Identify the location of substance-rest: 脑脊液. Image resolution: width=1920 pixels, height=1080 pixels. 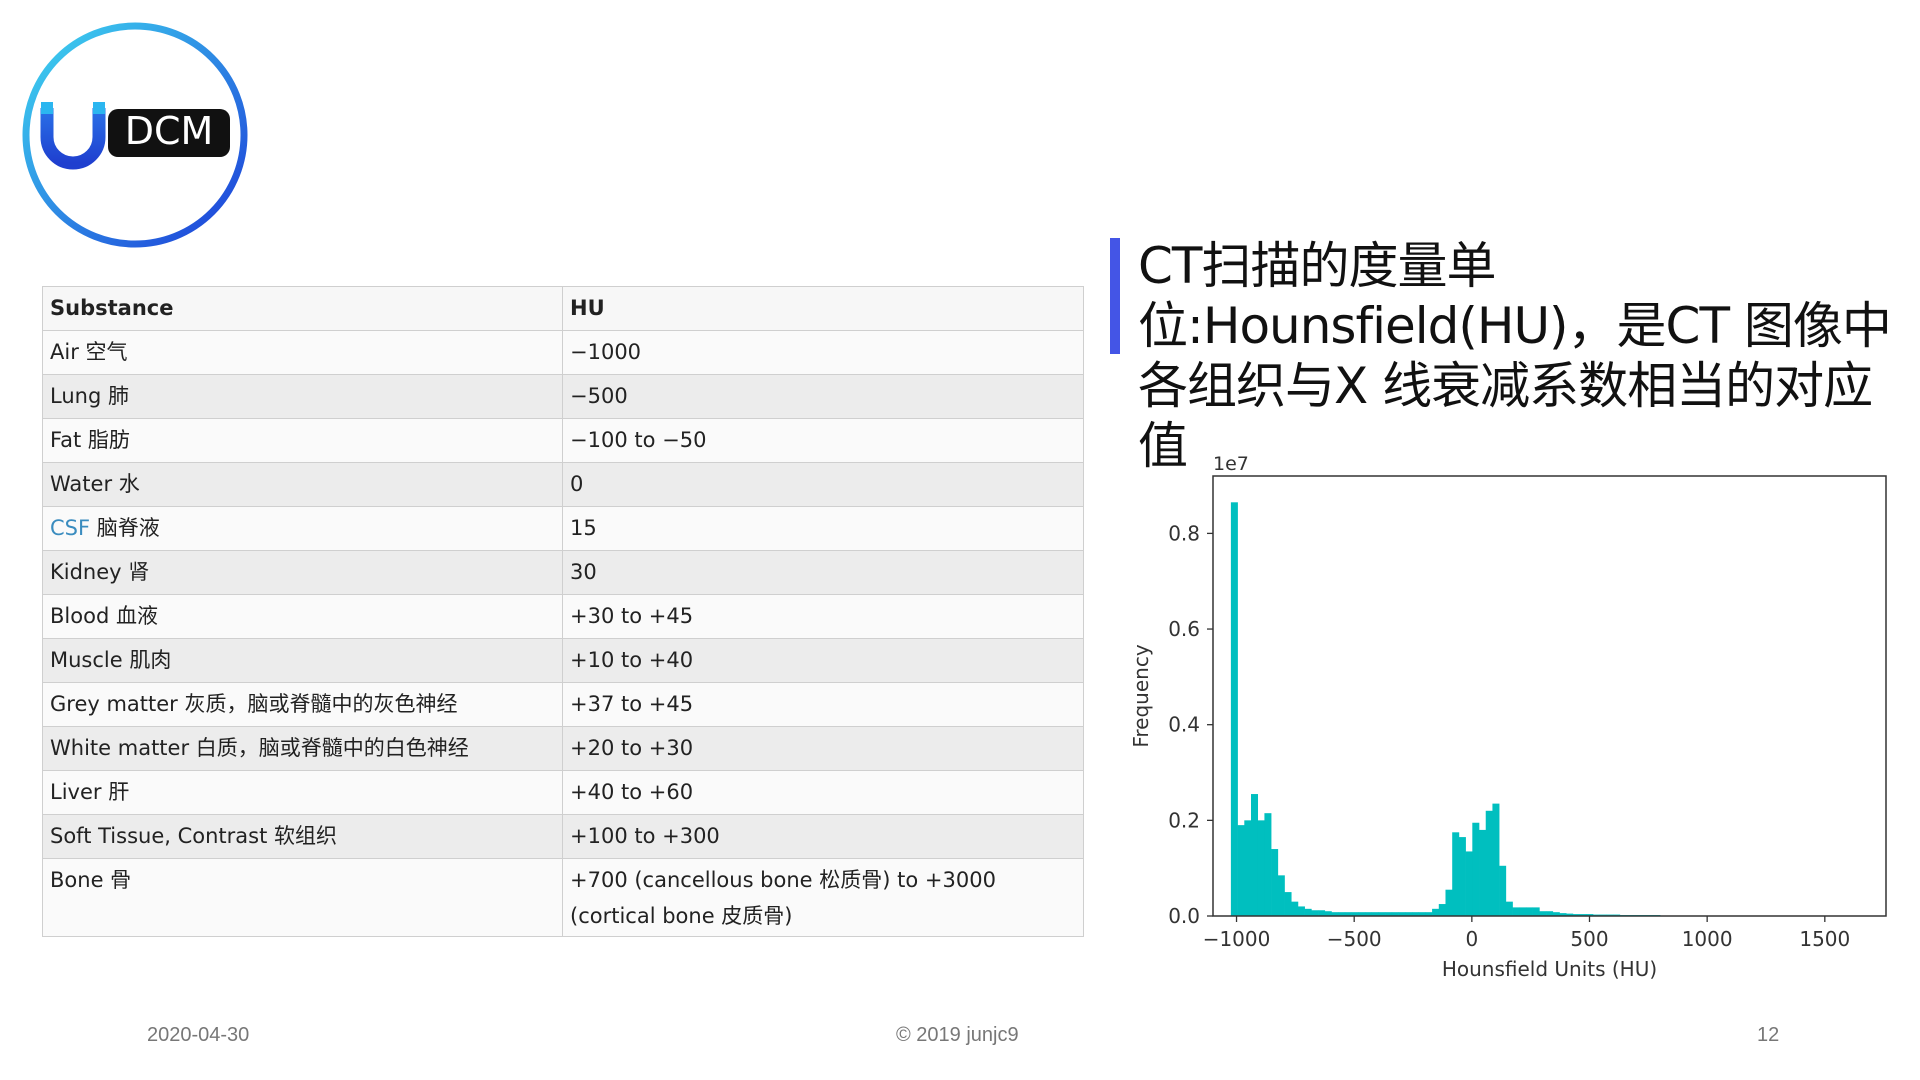
(125, 528).